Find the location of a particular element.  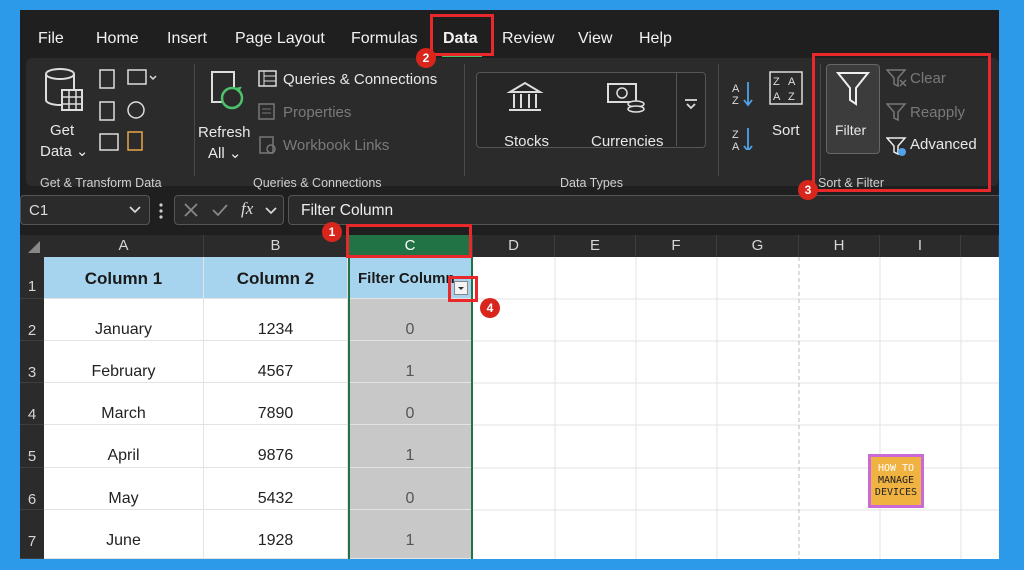

column-header-d: D is located at coordinates (514, 246).